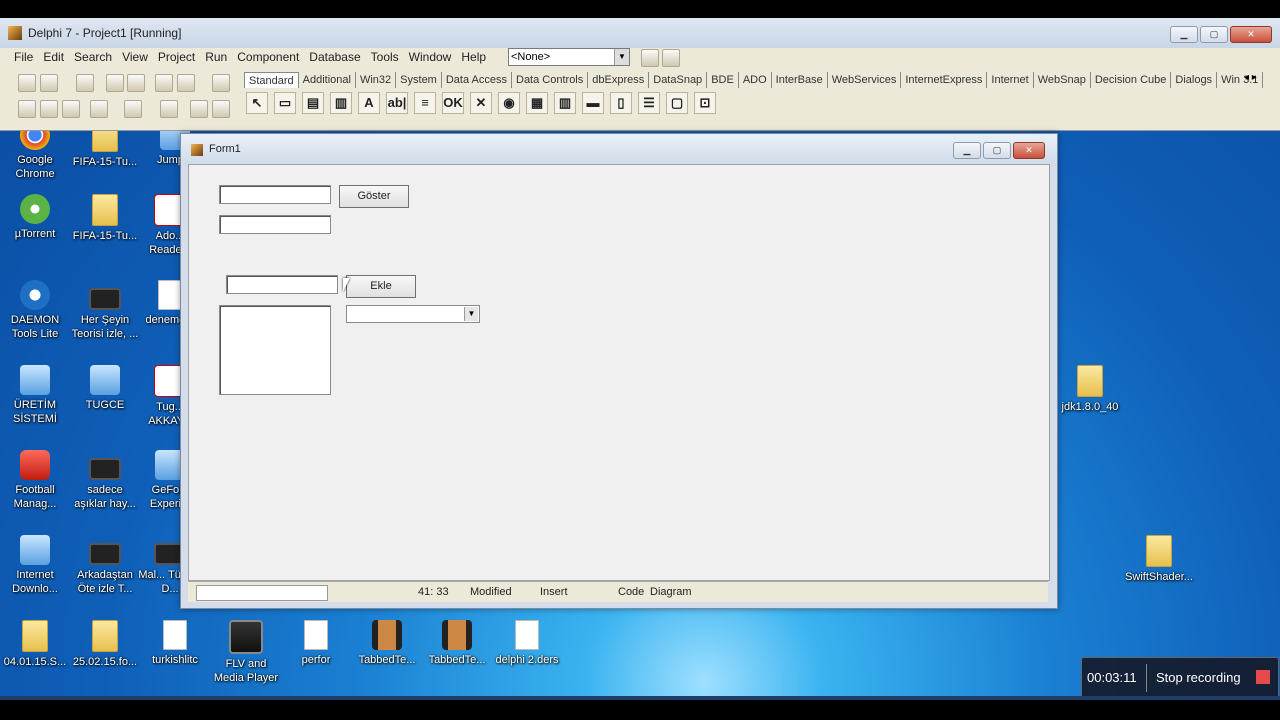 The width and height of the screenshot is (1280, 720). Describe the element at coordinates (376, 80) in the screenshot. I see `tab-win32: Win32` at that location.